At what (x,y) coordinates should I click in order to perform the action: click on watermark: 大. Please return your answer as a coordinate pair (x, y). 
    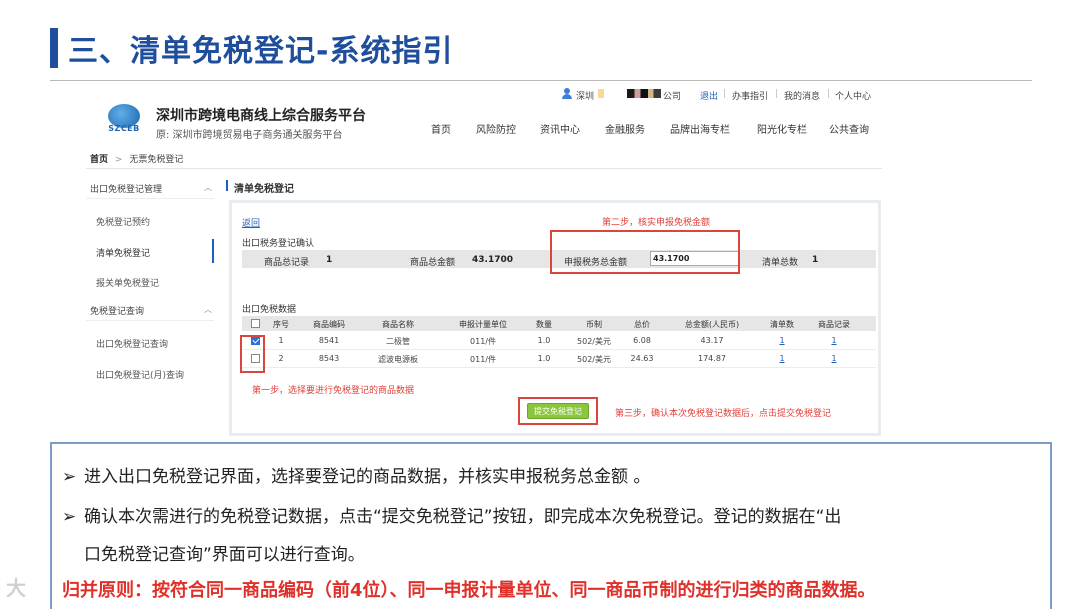
    Looking at the image, I should click on (16, 588).